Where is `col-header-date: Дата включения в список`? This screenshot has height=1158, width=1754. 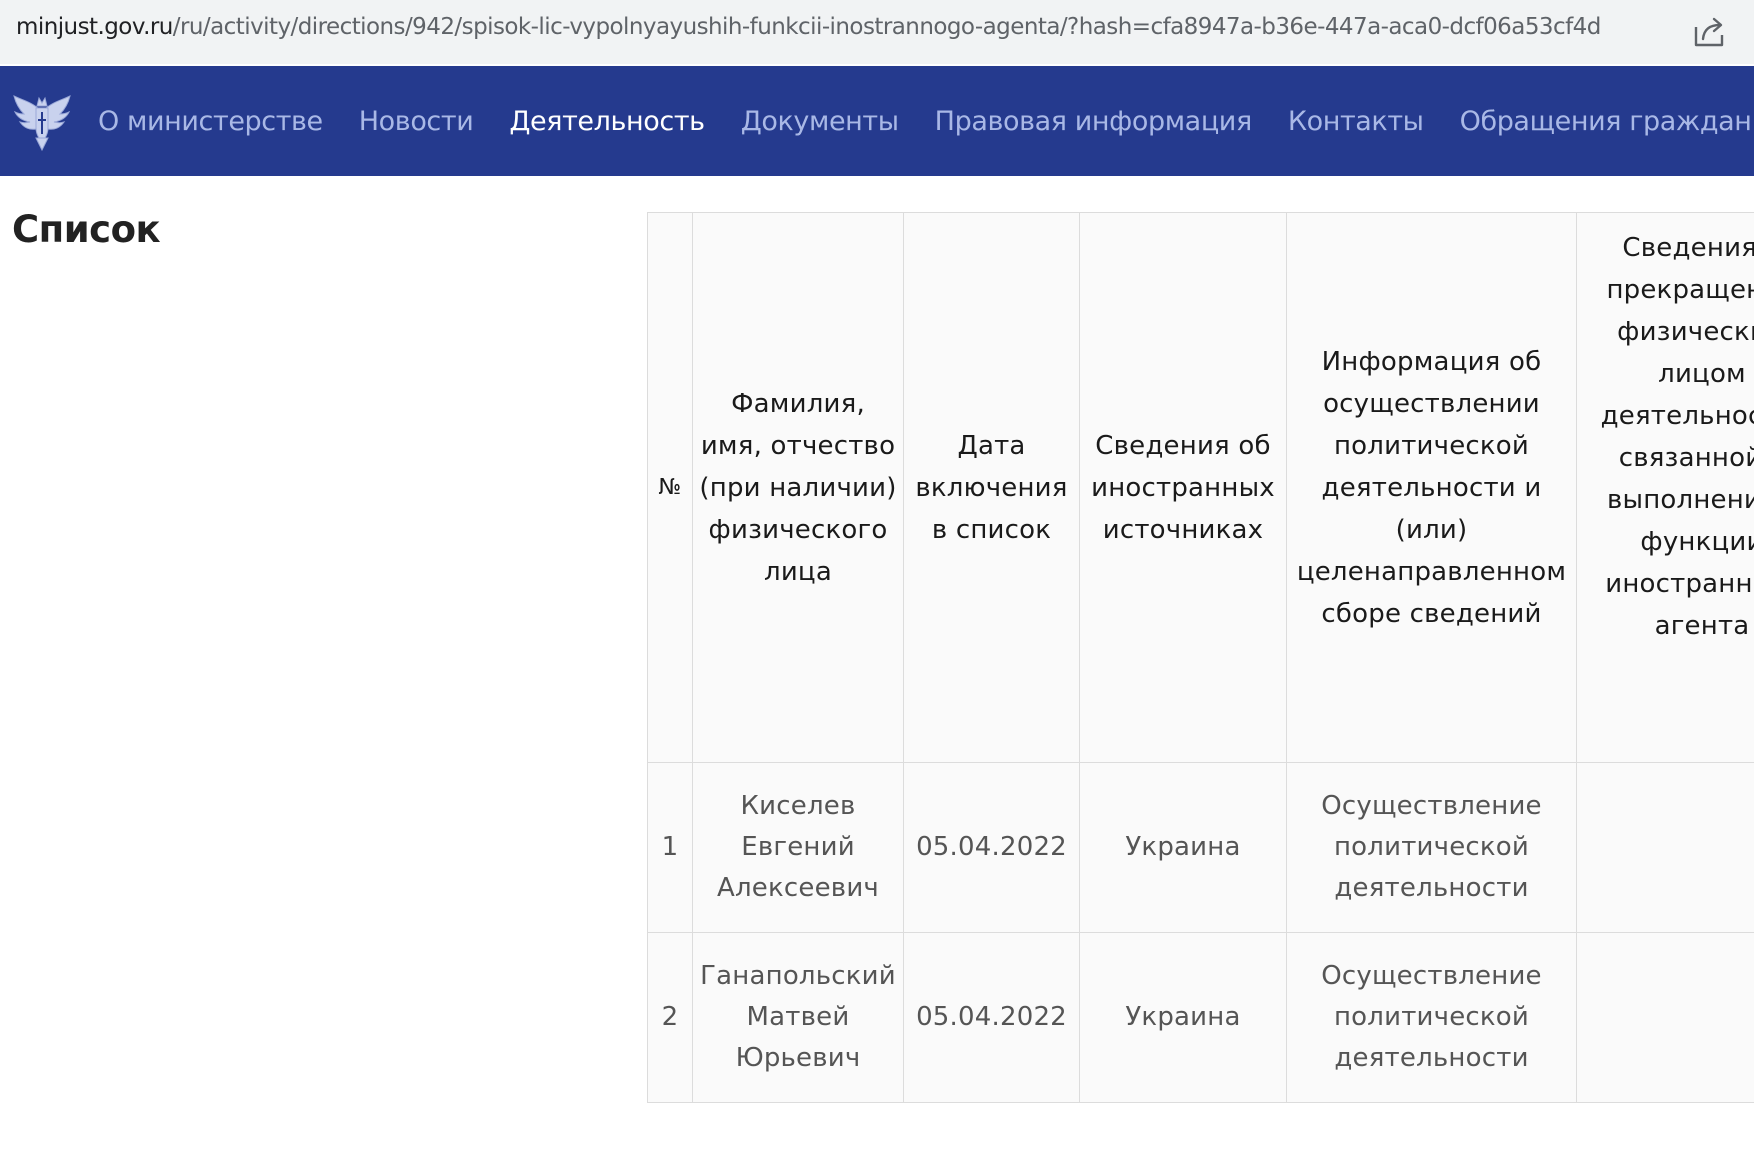 col-header-date: Дата включения в список is located at coordinates (991, 487).